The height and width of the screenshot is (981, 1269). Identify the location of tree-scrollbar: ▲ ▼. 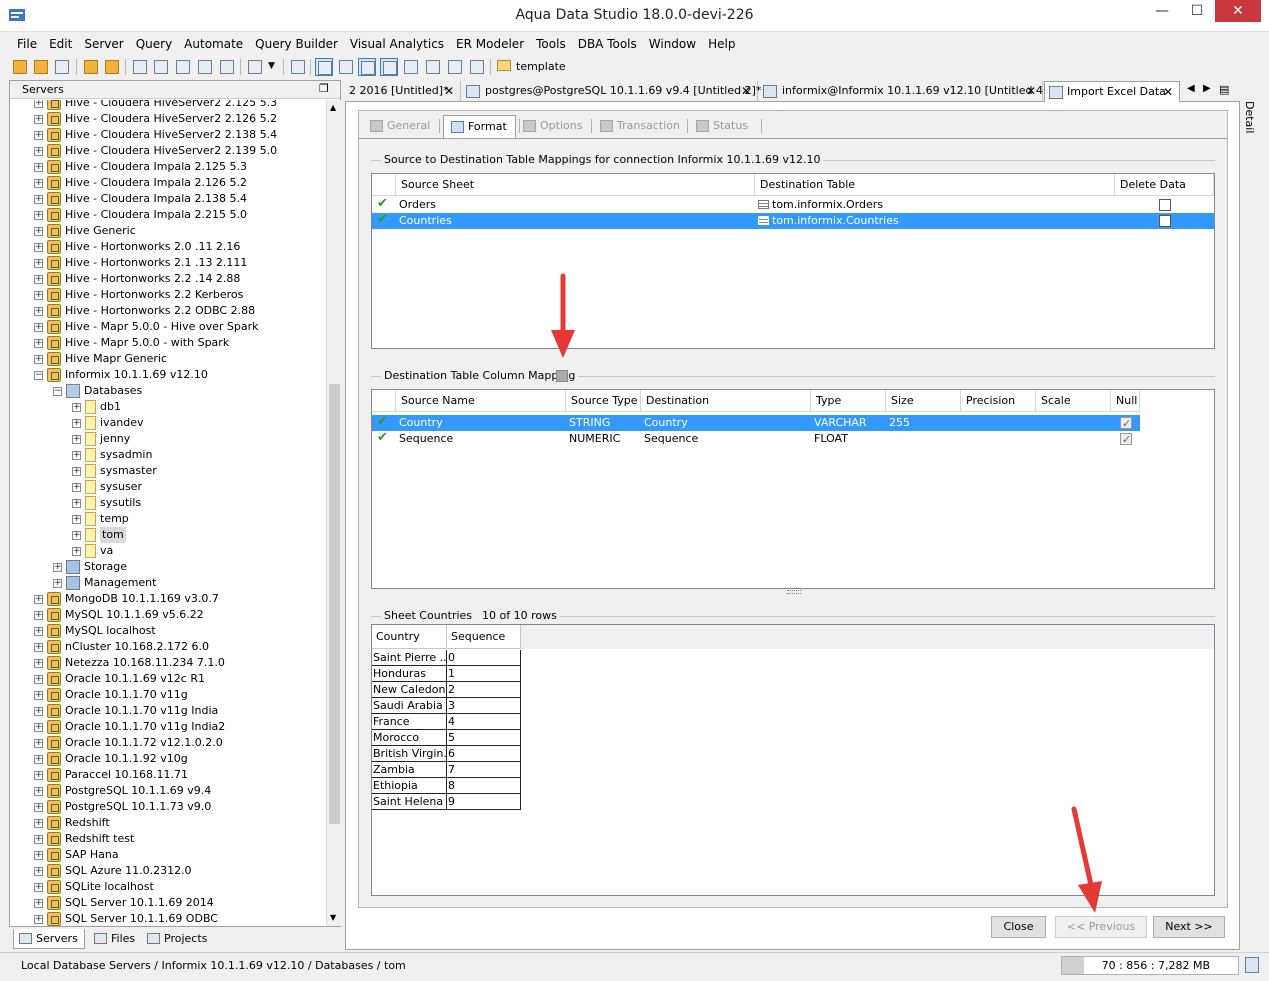
(333, 513).